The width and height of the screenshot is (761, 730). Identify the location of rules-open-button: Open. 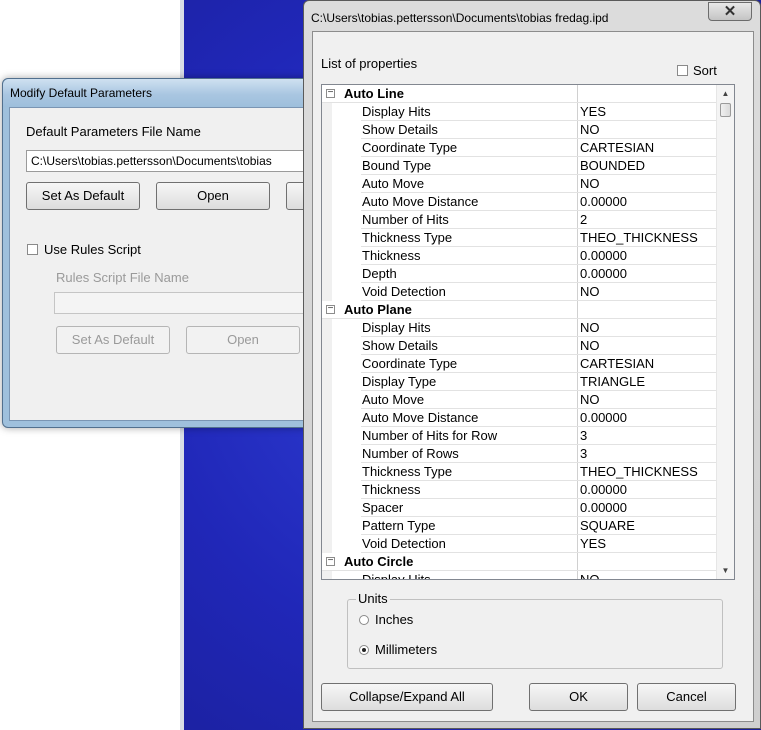
(243, 340).